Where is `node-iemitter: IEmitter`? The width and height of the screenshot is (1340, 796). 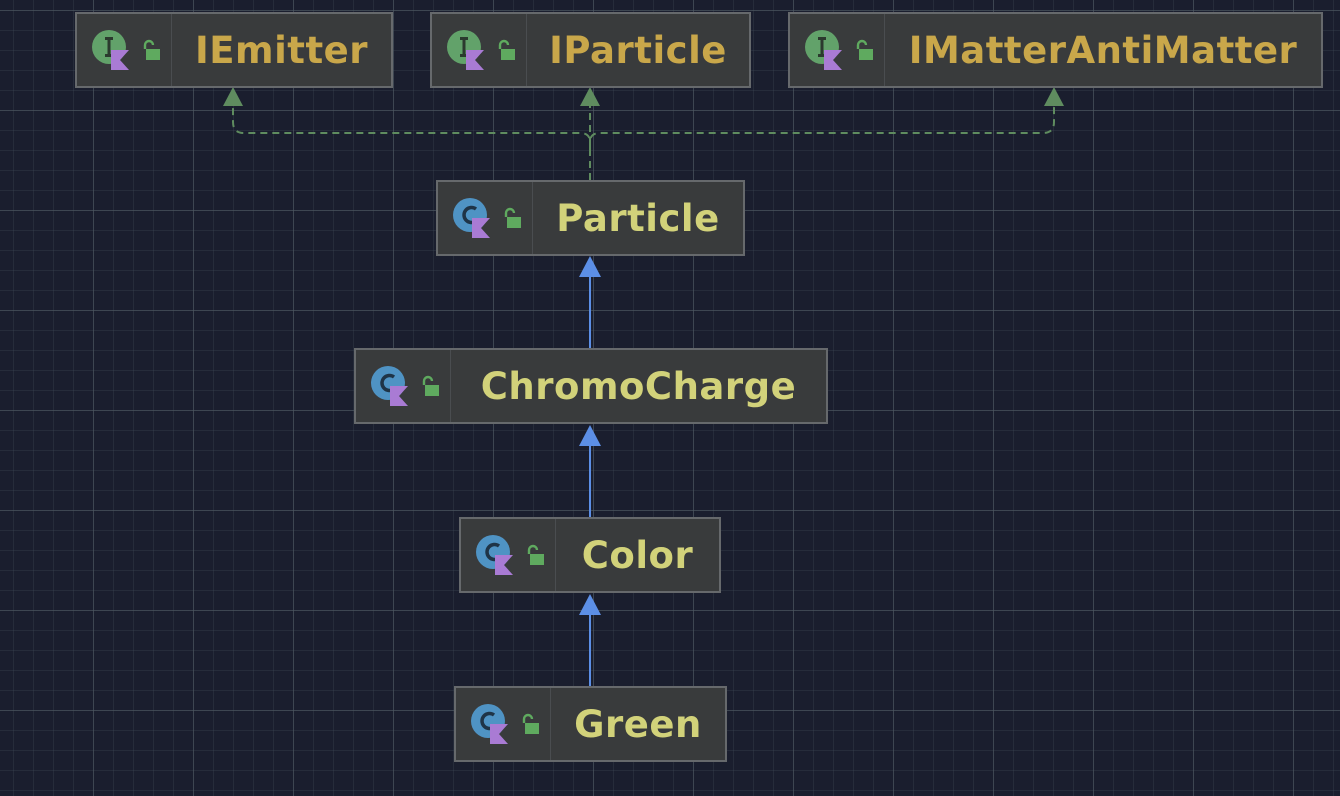 node-iemitter: IEmitter is located at coordinates (234, 50).